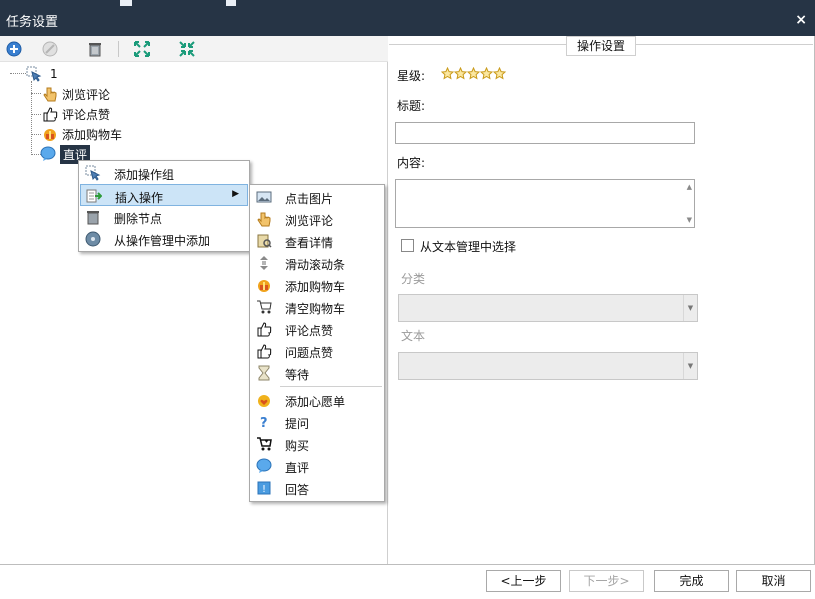  I want to click on submenu-item-direct-review: 直评, so click(317, 466).